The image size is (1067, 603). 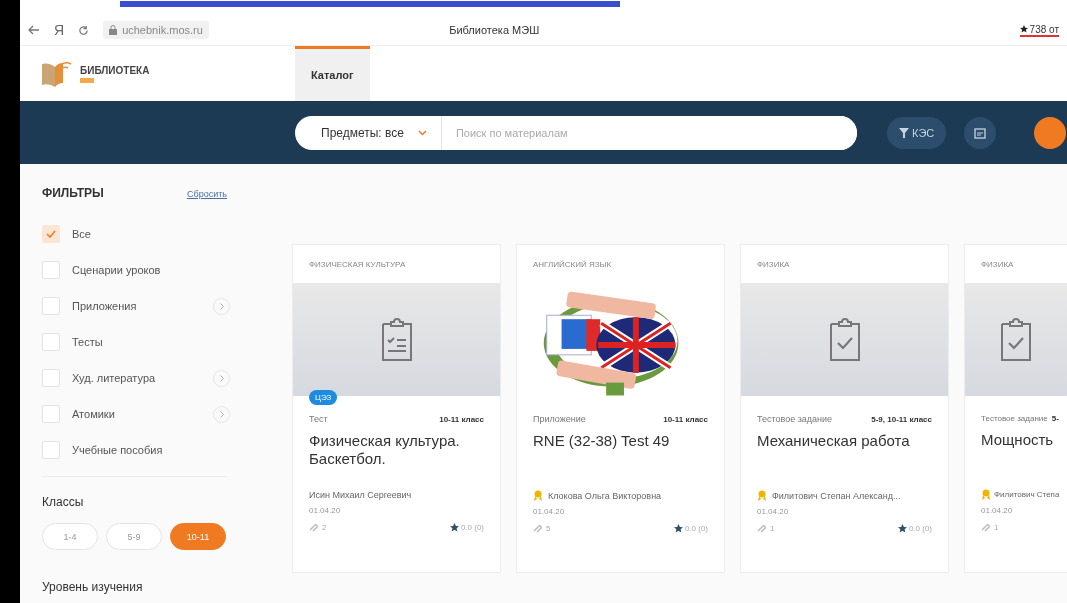 I want to click on material-card: АНГЛИЙСКИЙ ЯЗЫК Приложение 10-11 класс RNE (32-38) Test 49 Клокова Ольга Викторовна 01.04.20 5 0.0 (0), so click(x=620, y=408).